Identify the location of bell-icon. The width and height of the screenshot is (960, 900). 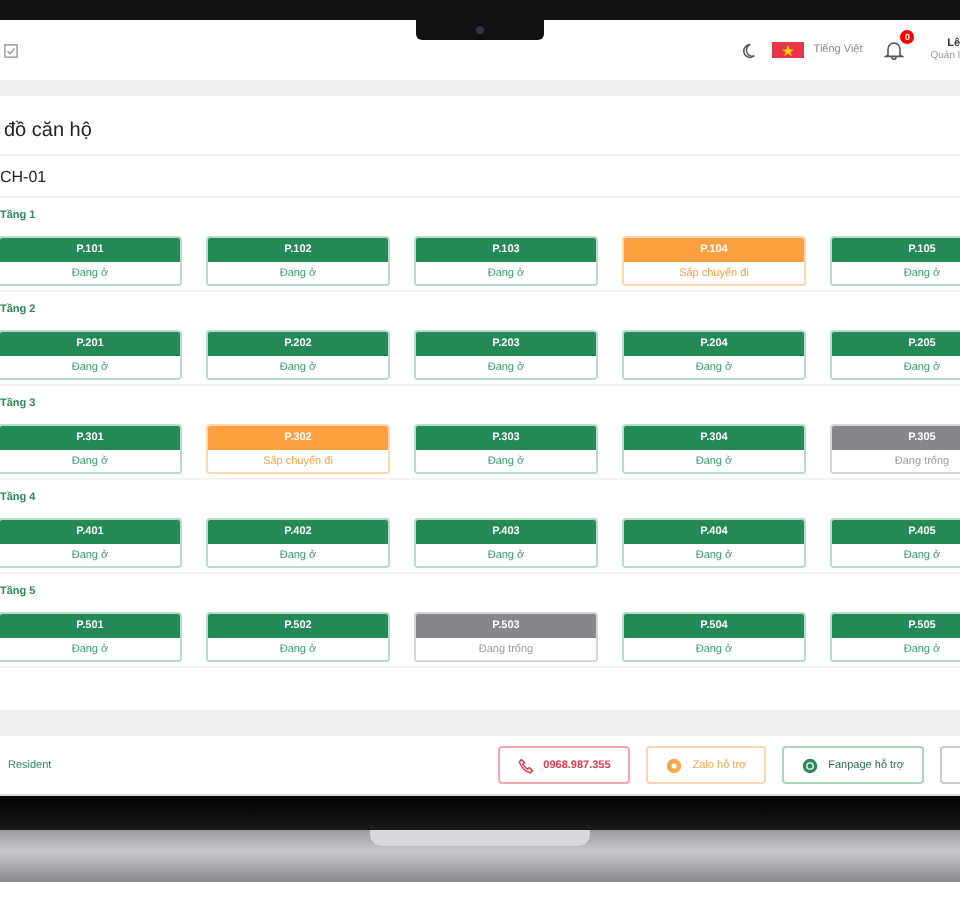
(894, 50).